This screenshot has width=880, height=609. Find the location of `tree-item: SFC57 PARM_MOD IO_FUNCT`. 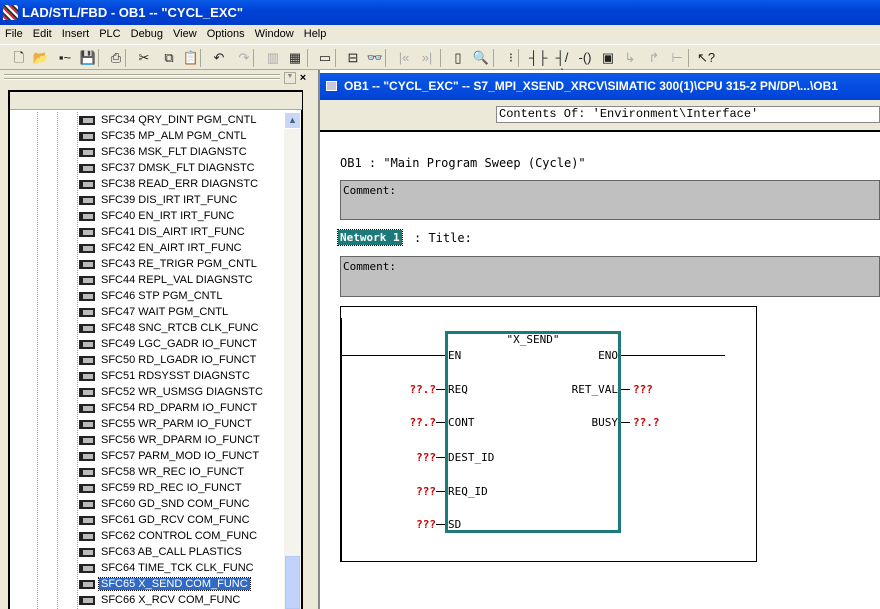

tree-item: SFC57 PARM_MOD IO_FUNCT is located at coordinates (170, 456).